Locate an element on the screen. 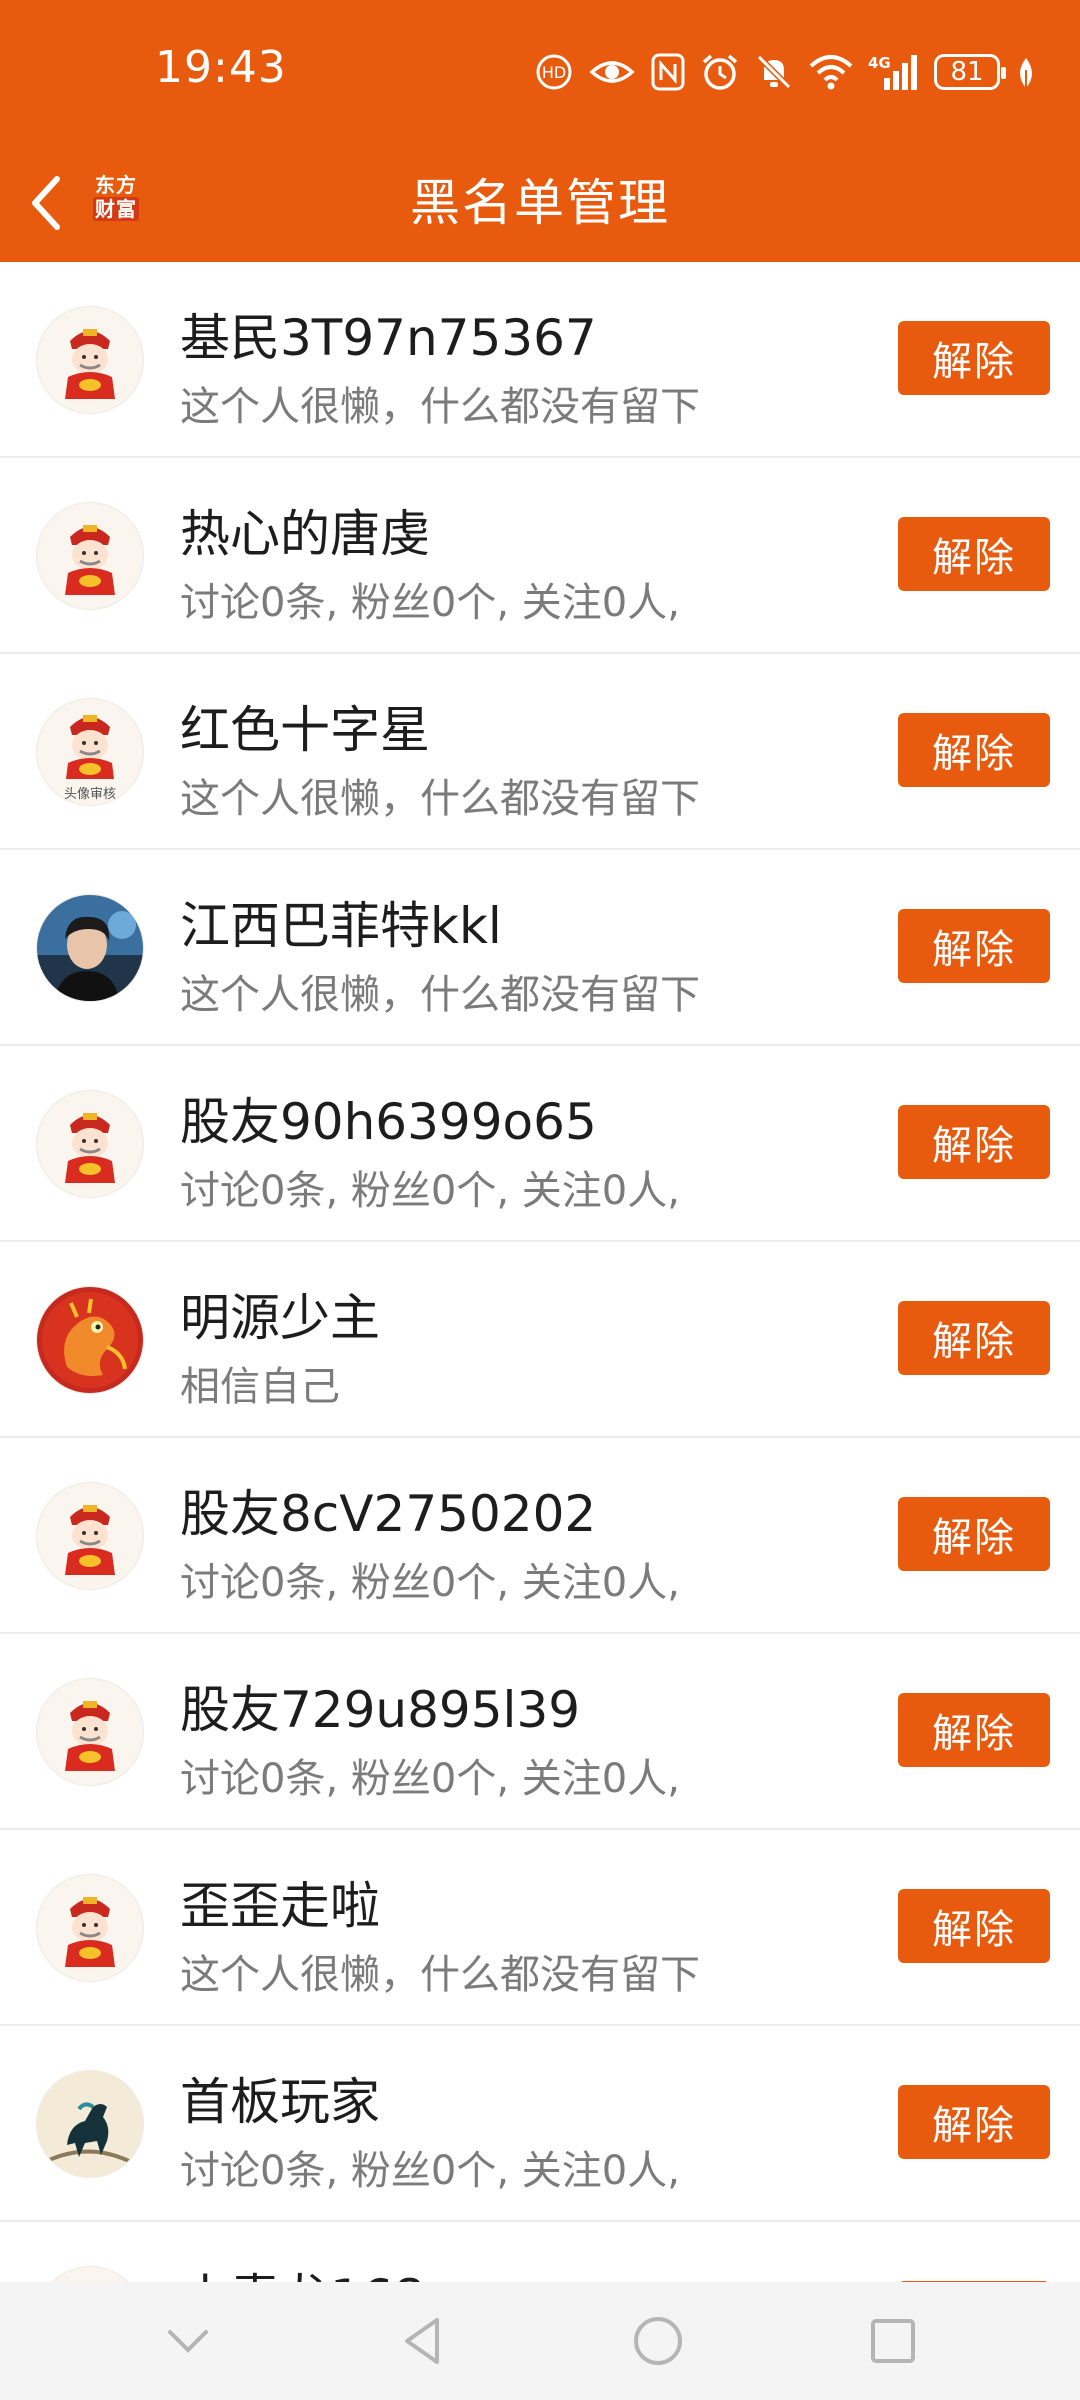  list-item: 股友8cV2750202 讨论0条, 粉丝0个, 关注0人, 解除 is located at coordinates (540, 1536).